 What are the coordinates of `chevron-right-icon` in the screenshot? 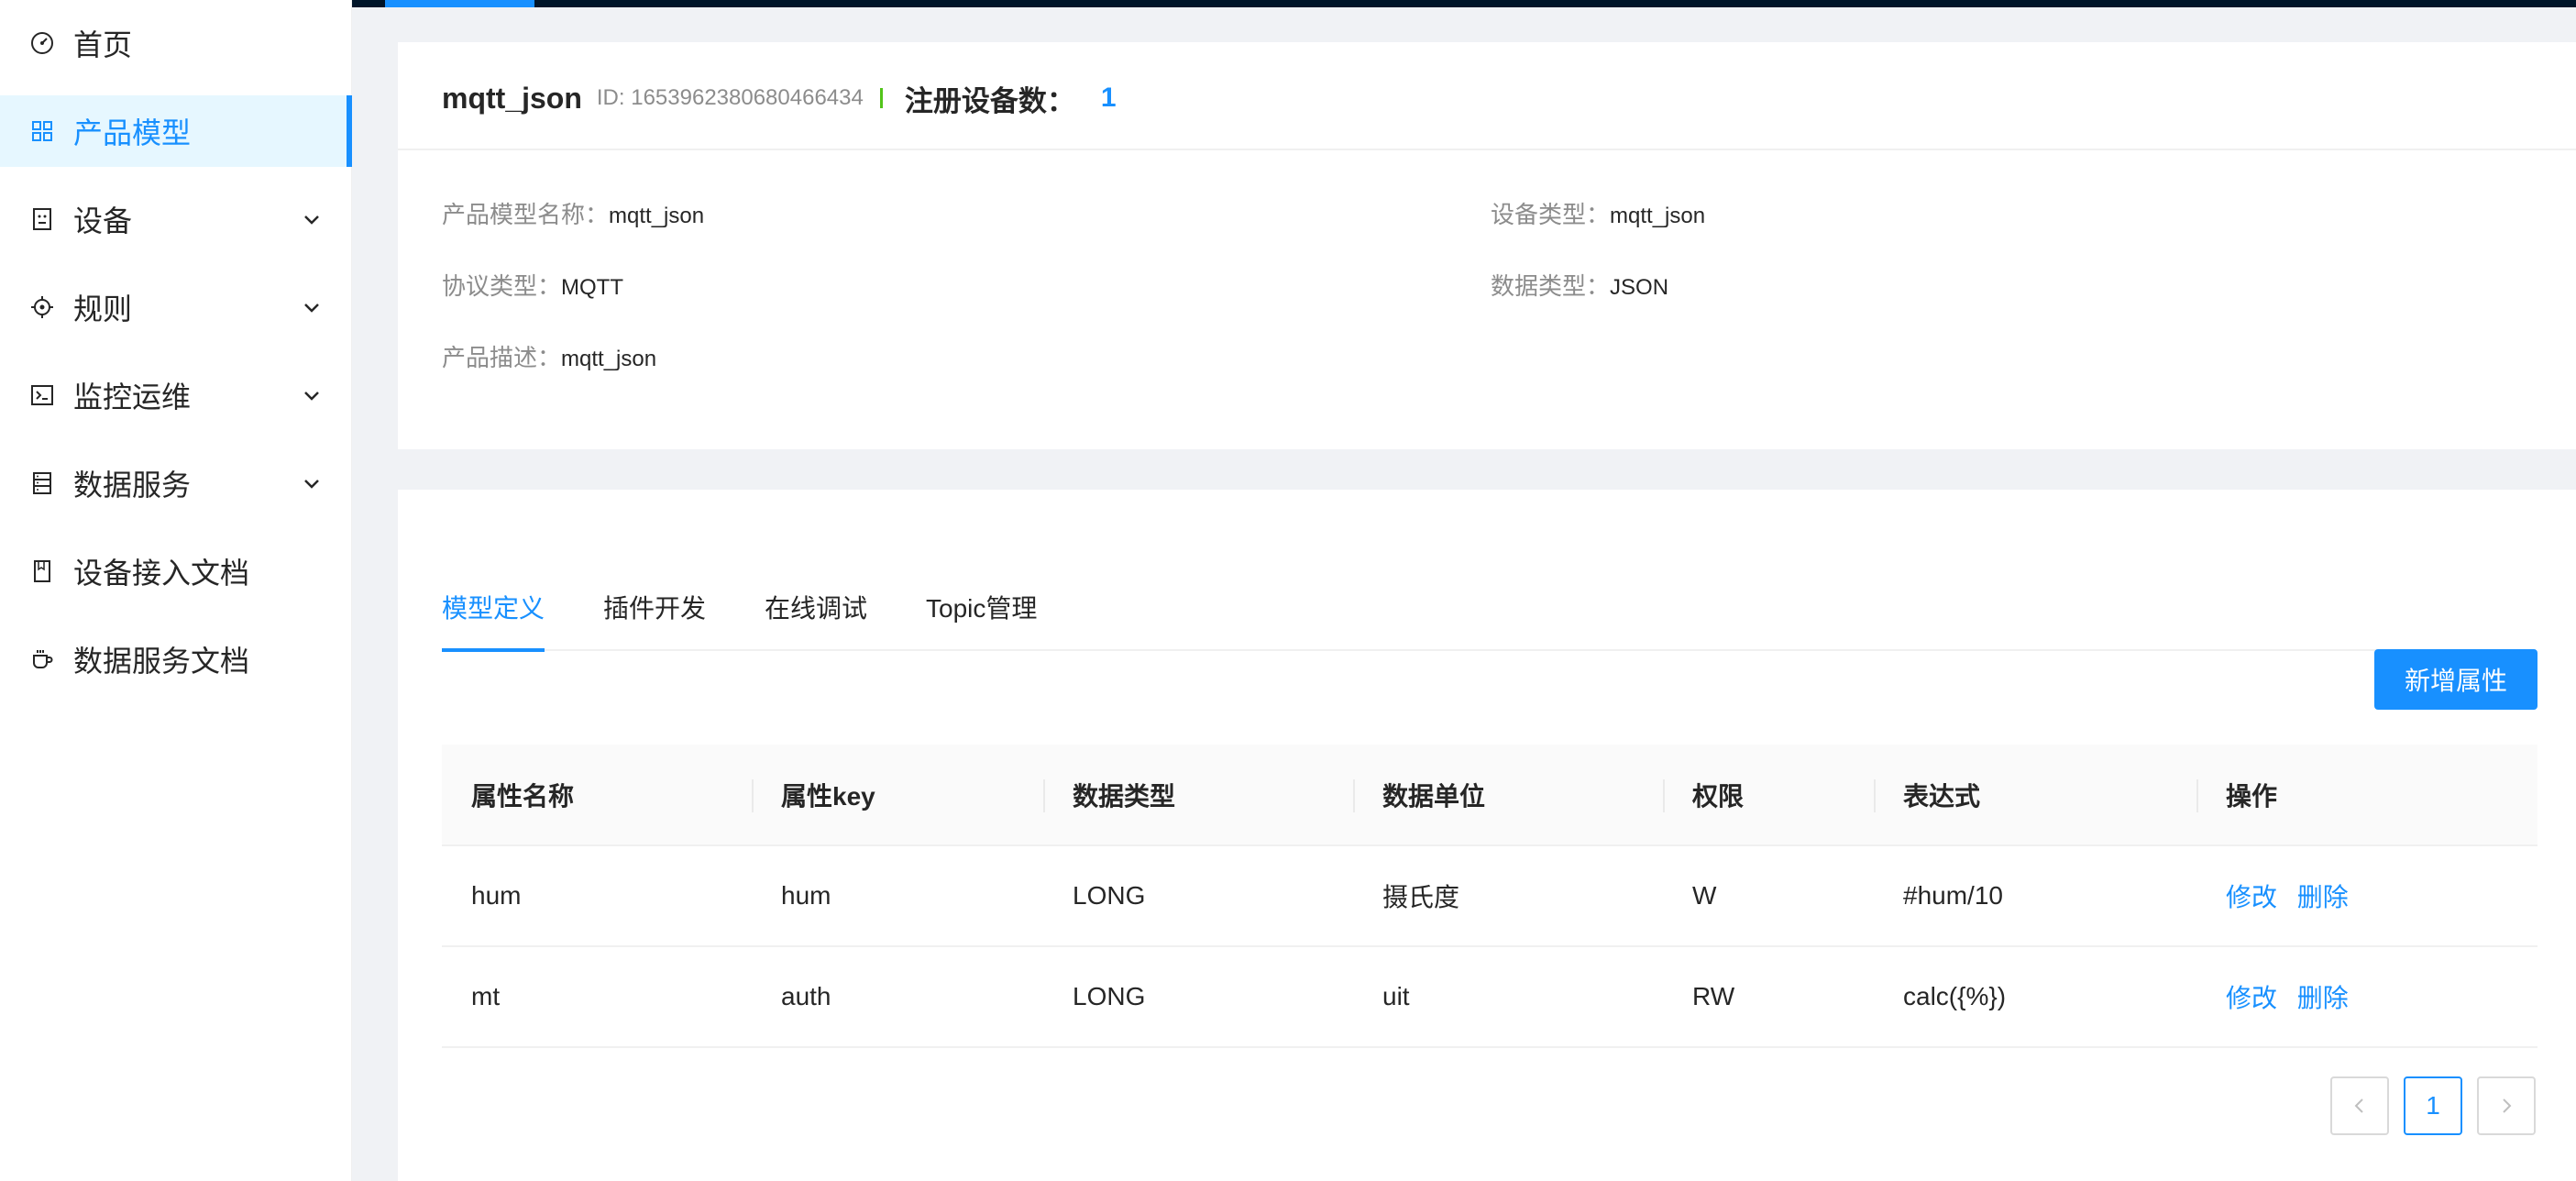 It's located at (2508, 1105).